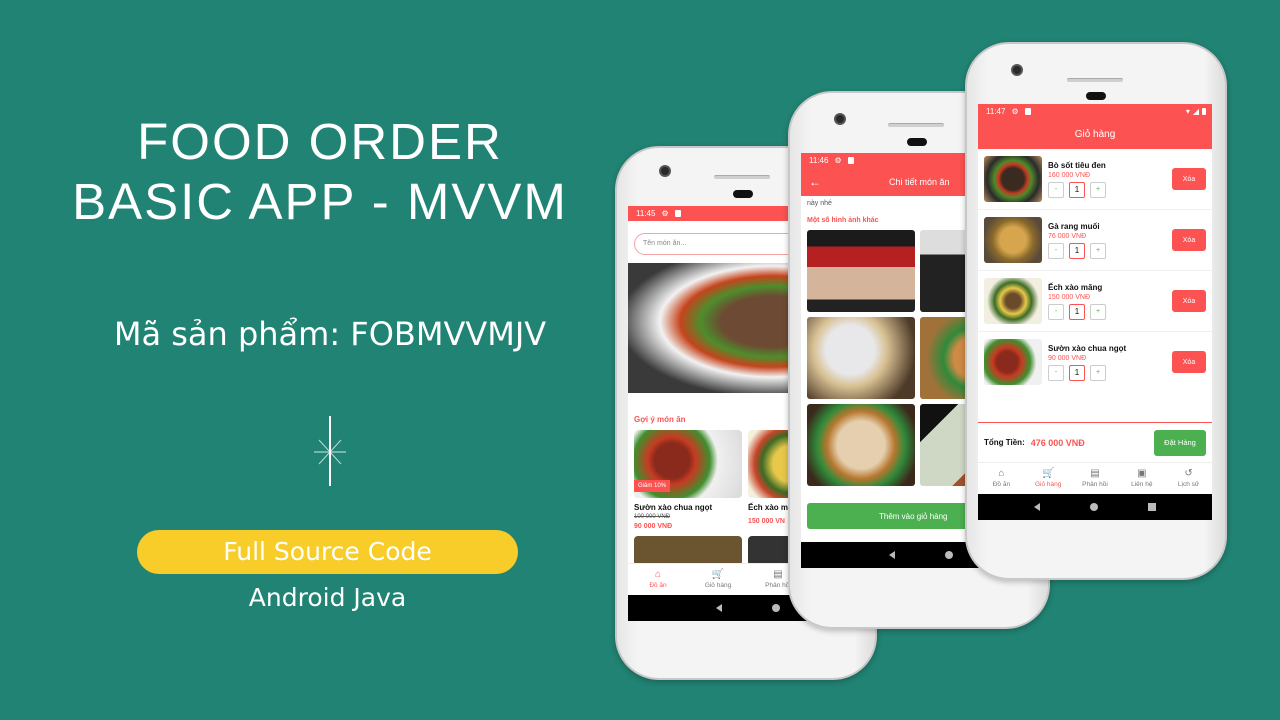  What do you see at coordinates (1095, 111) in the screenshot?
I see `status-bar: 11:47 ⚙ ▾ ◢` at bounding box center [1095, 111].